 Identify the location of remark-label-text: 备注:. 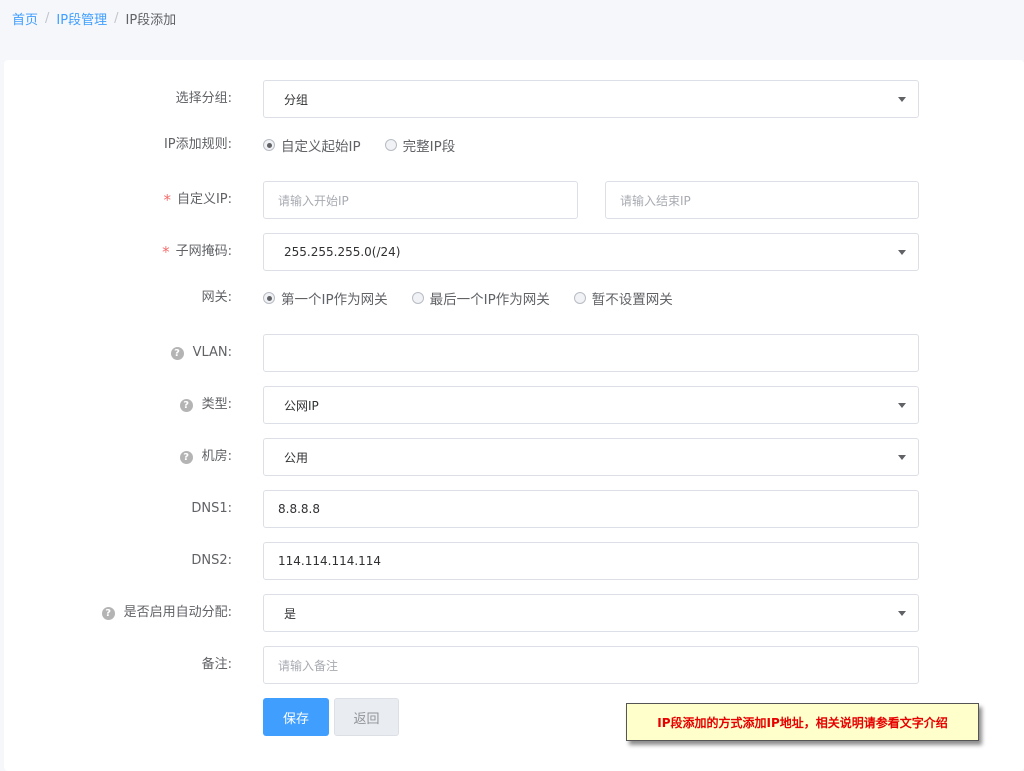
(216, 664).